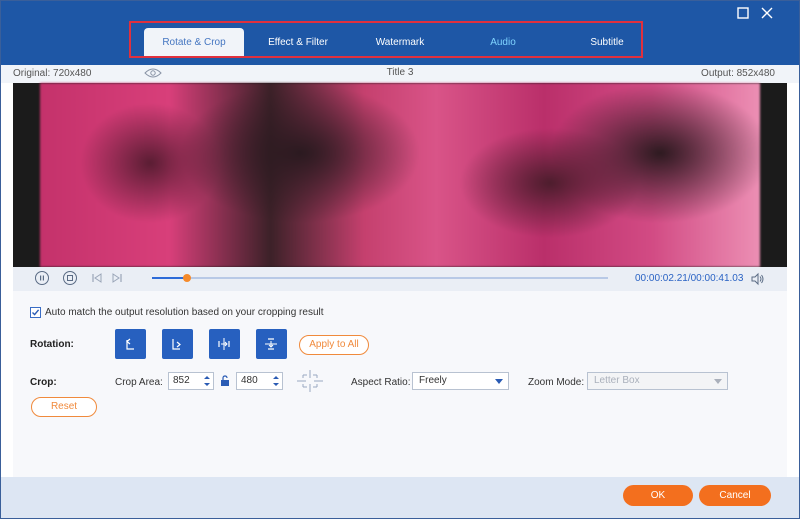 This screenshot has width=800, height=519. What do you see at coordinates (181, 380) in the screenshot?
I see `crop-width-value: 852` at bounding box center [181, 380].